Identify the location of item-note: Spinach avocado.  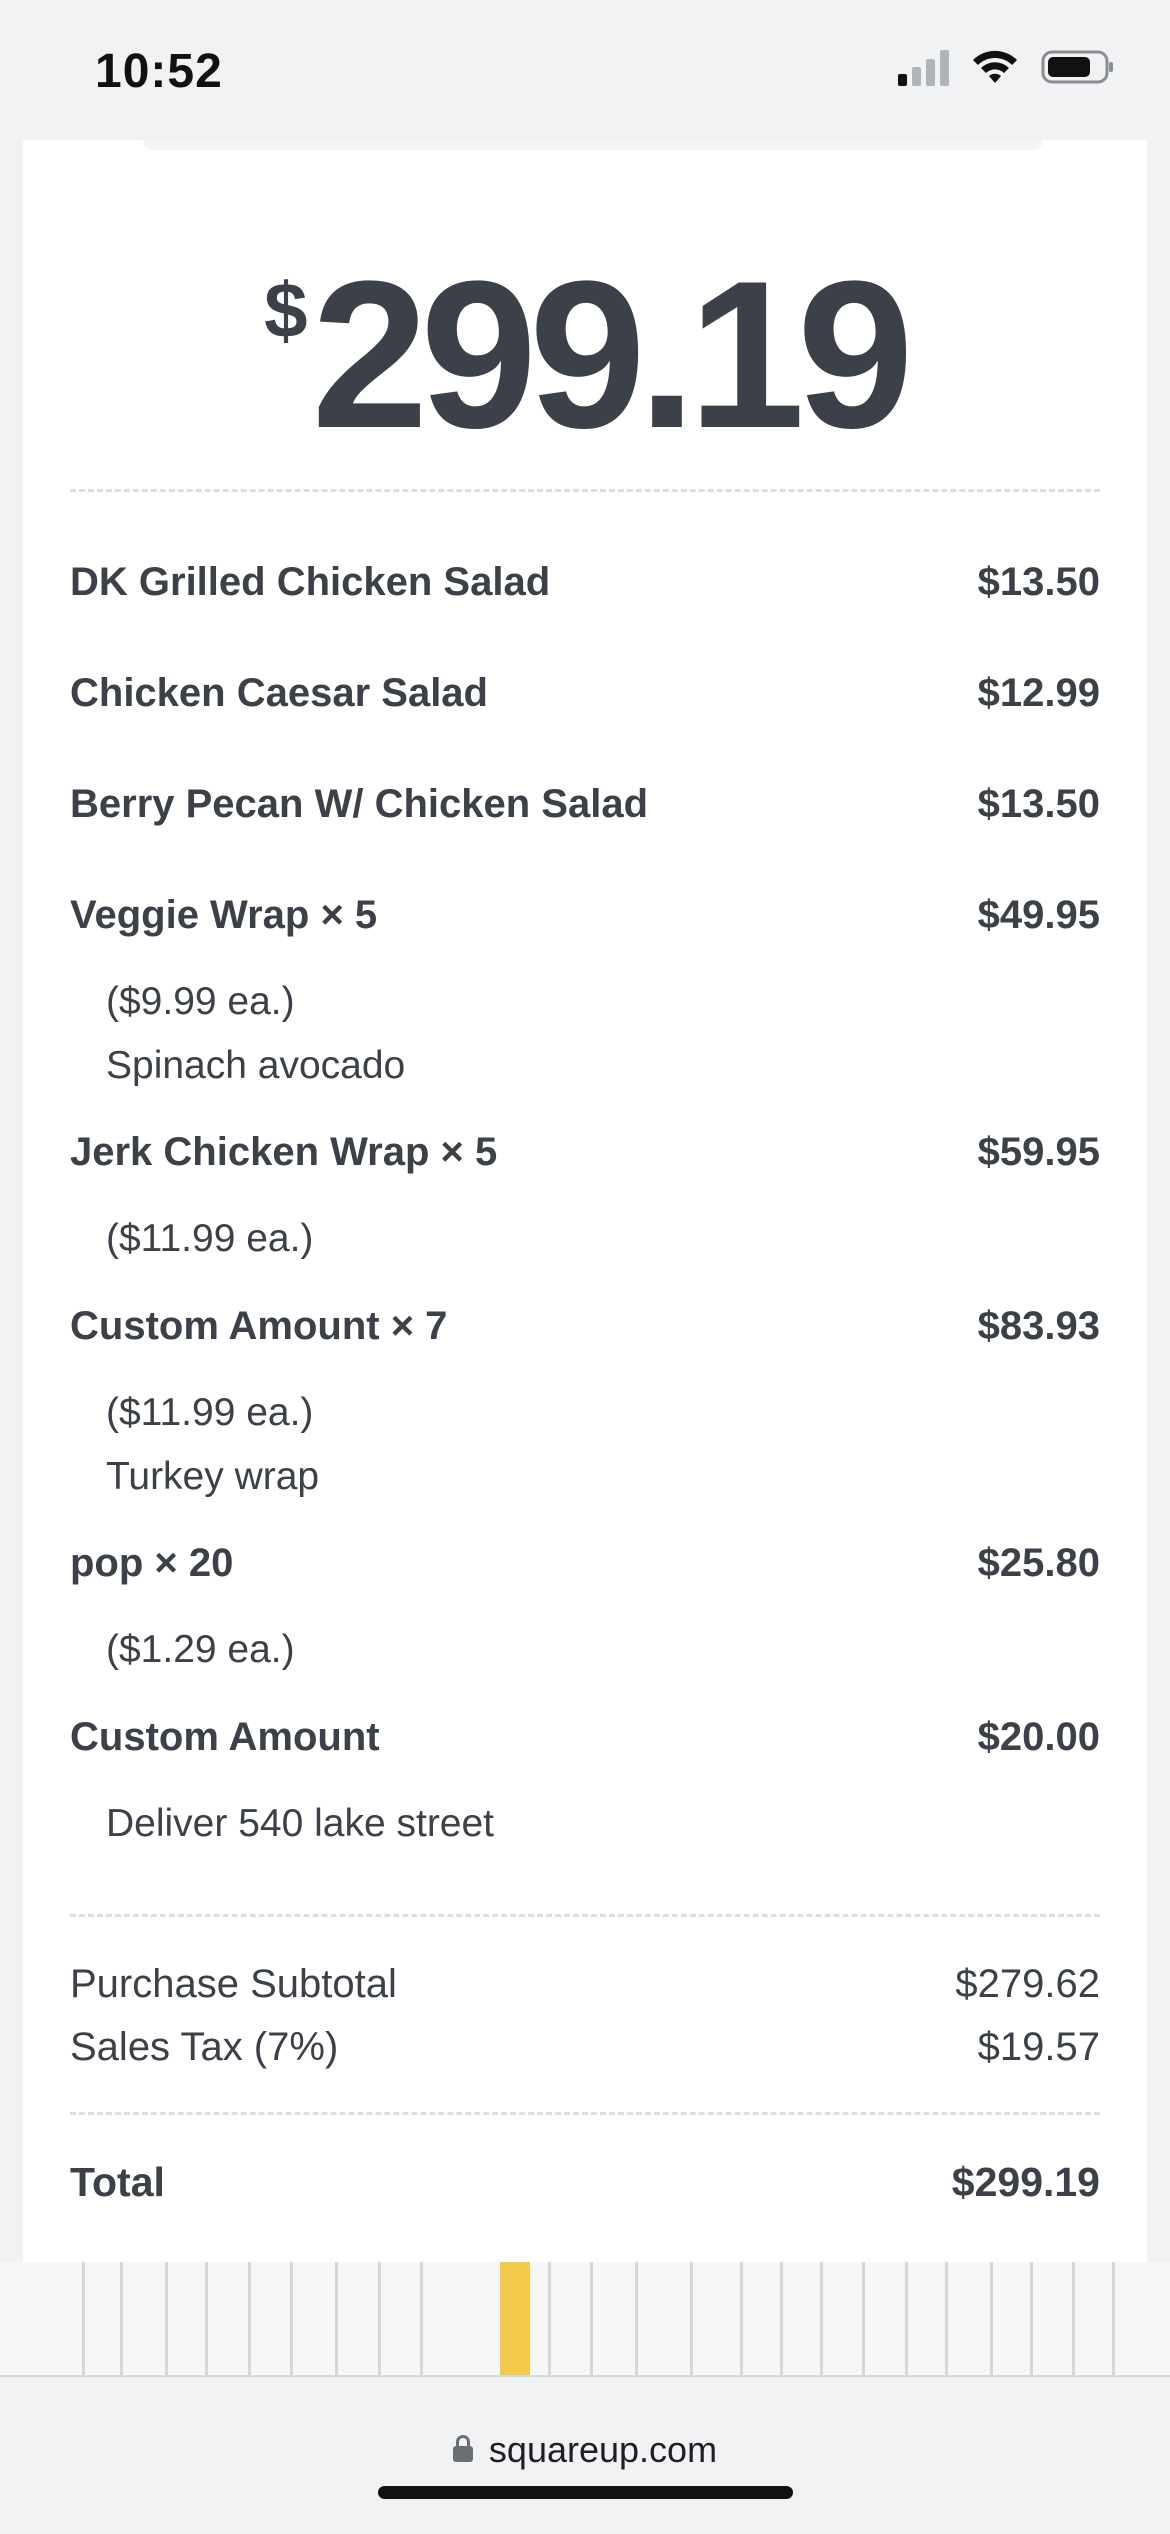
(256, 1065).